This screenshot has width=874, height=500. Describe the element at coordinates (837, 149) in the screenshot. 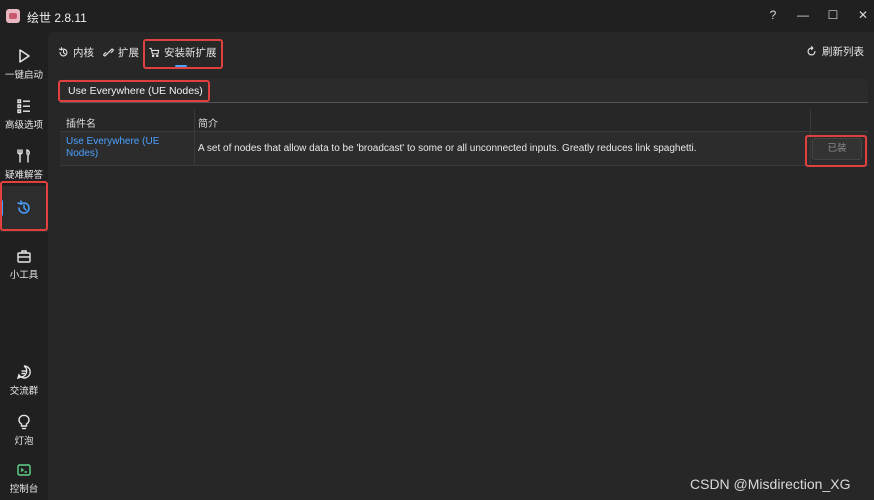

I see `installed-button: 已装` at that location.